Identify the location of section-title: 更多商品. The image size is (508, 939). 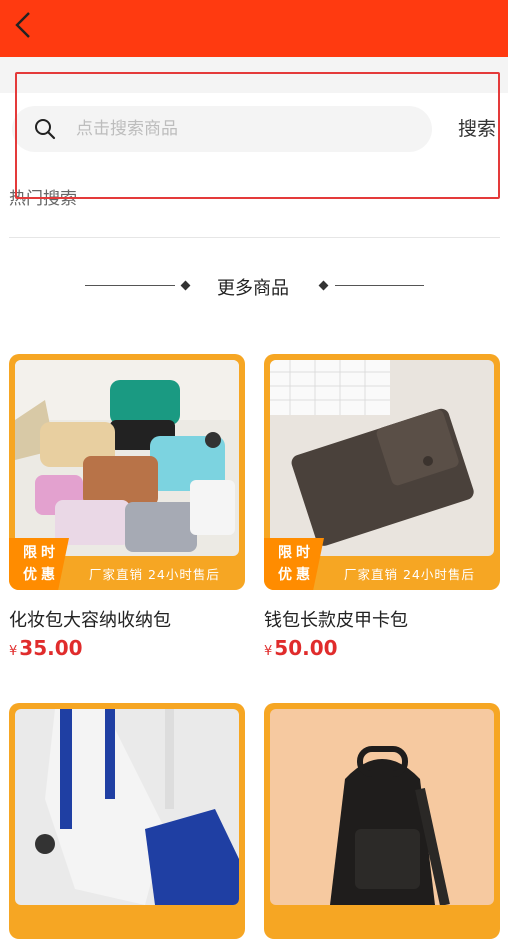
(253, 288).